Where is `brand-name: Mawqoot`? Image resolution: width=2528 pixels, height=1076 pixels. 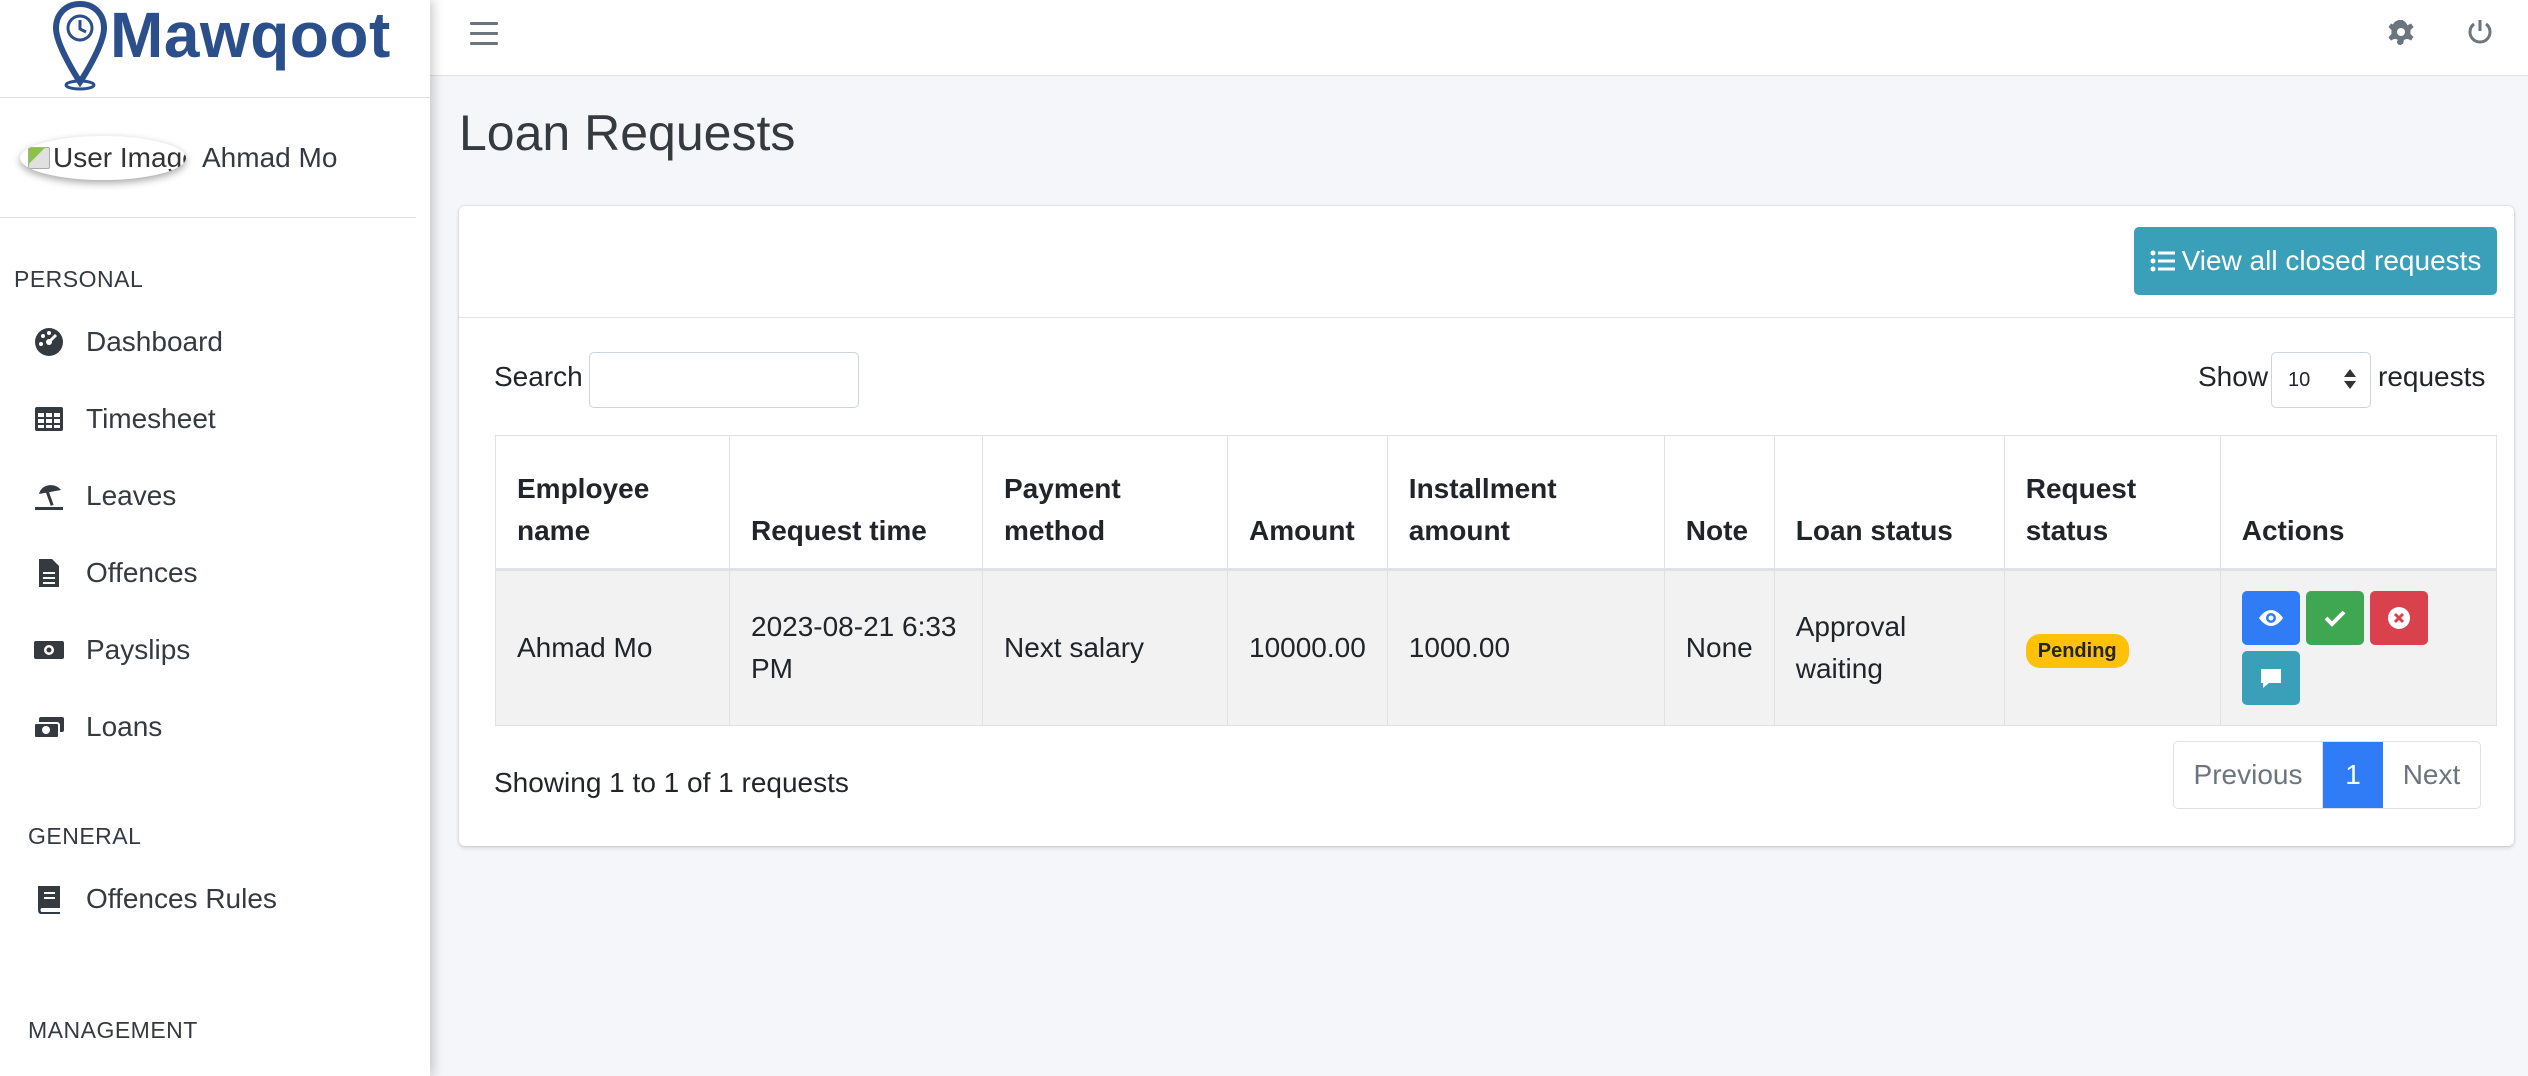 brand-name: Mawqoot is located at coordinates (250, 35).